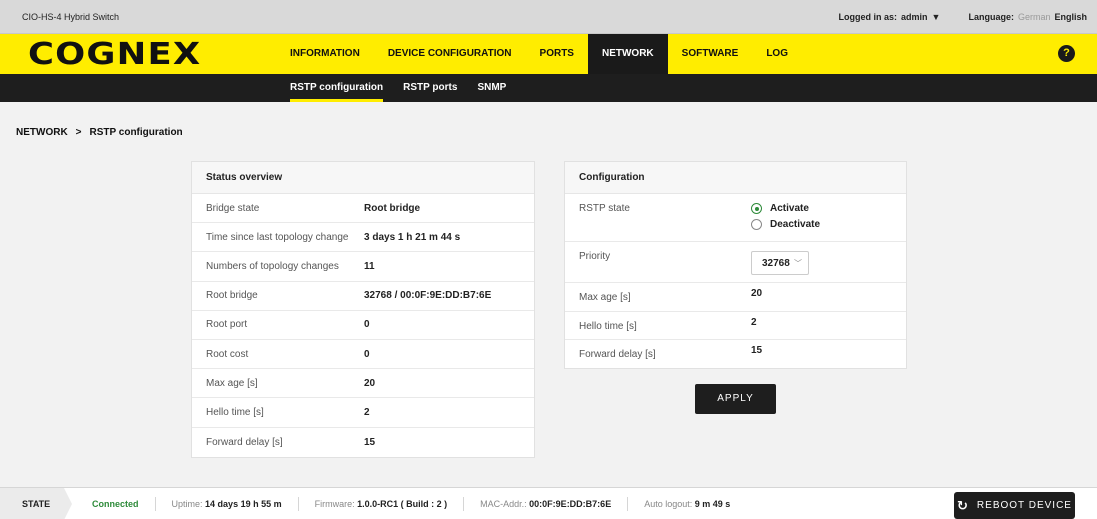 Image resolution: width=1097 pixels, height=519 pixels. Describe the element at coordinates (756, 224) in the screenshot. I see `radio-unchecked-icon` at that location.